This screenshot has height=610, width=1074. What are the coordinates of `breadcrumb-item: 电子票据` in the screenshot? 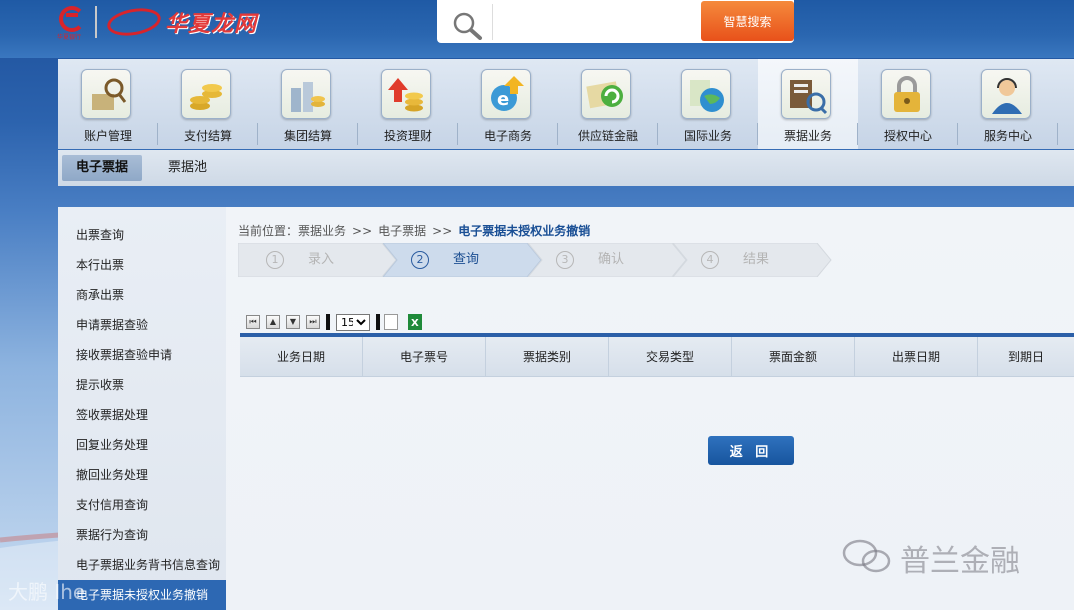 It's located at (402, 231).